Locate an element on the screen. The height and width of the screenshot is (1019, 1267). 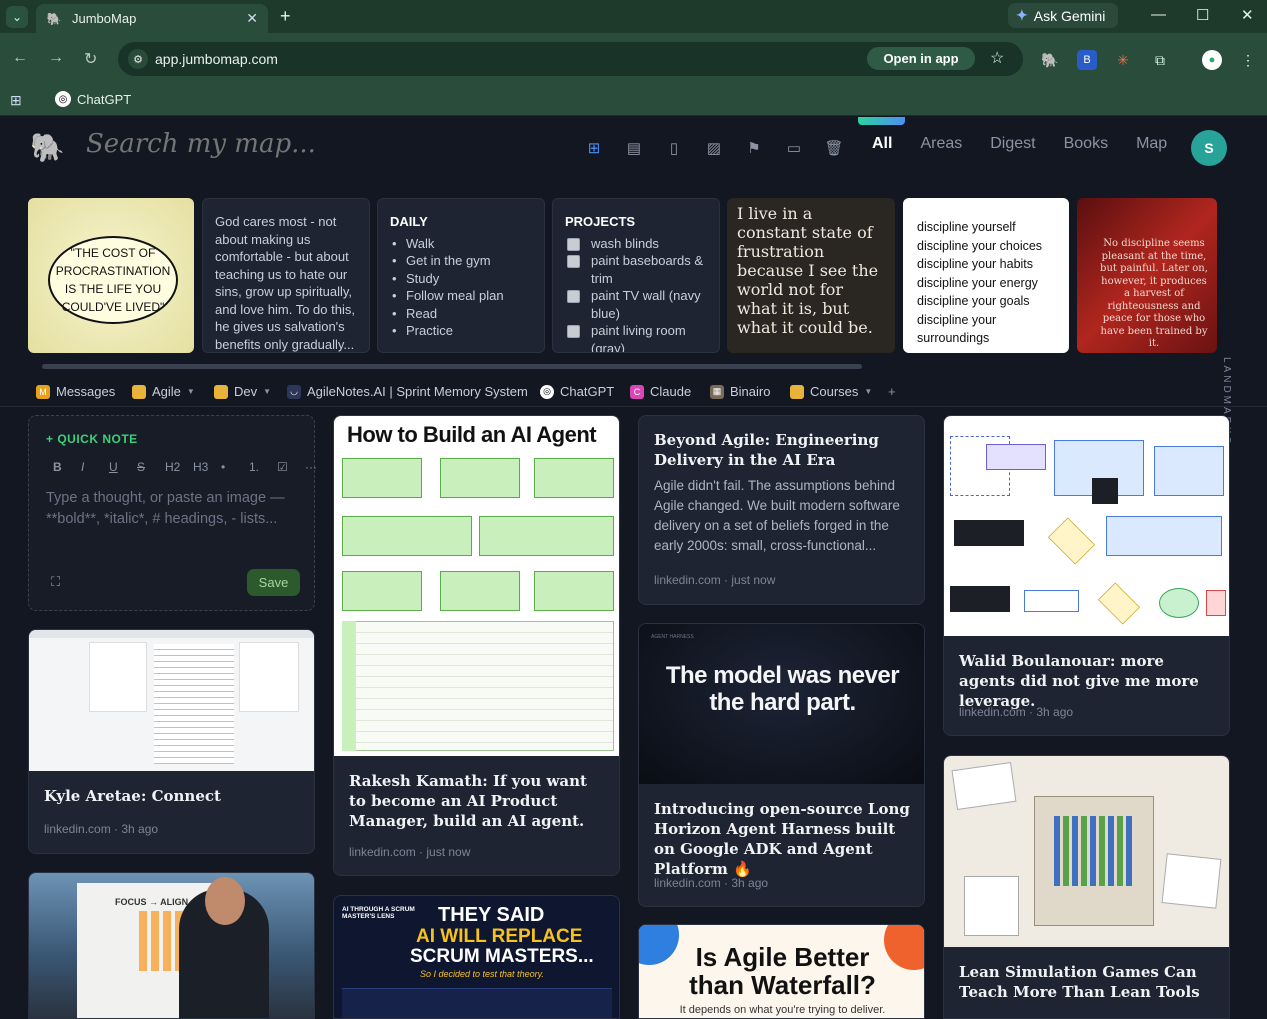
document-icon: ▯ is located at coordinates (674, 148).